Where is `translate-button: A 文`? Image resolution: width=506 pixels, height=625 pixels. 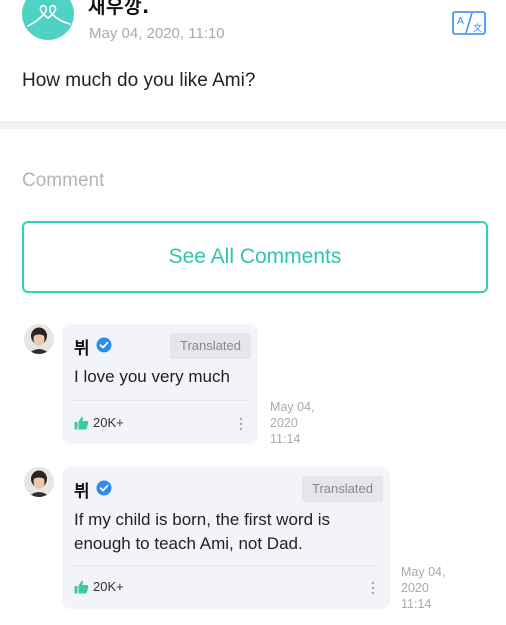
translate-button: A 文 is located at coordinates (469, 23).